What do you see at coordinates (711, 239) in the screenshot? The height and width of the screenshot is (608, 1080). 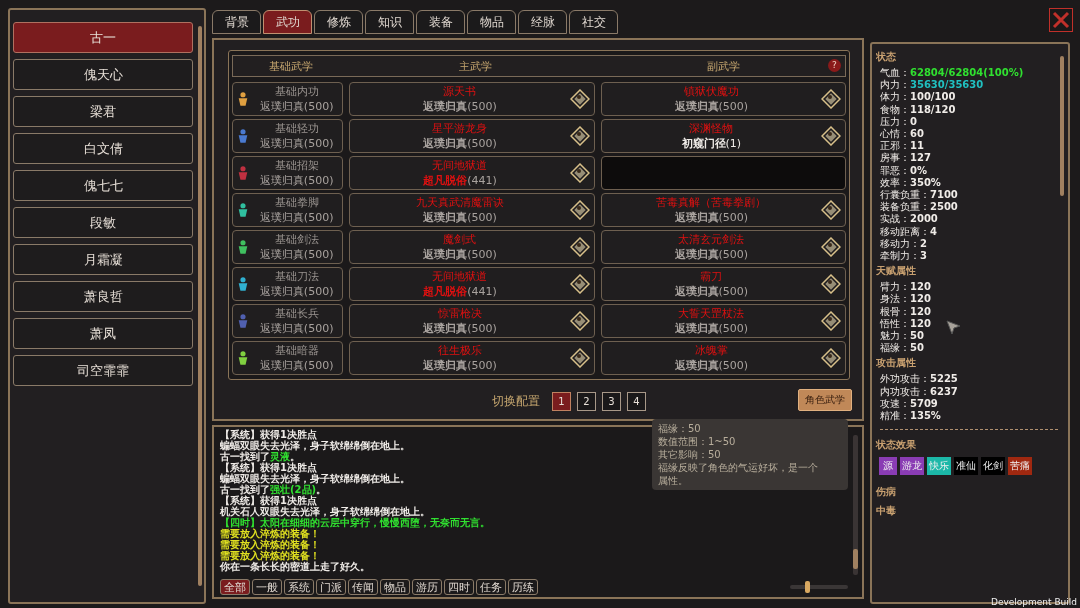 I see `skill-name: 太清玄元剑法` at bounding box center [711, 239].